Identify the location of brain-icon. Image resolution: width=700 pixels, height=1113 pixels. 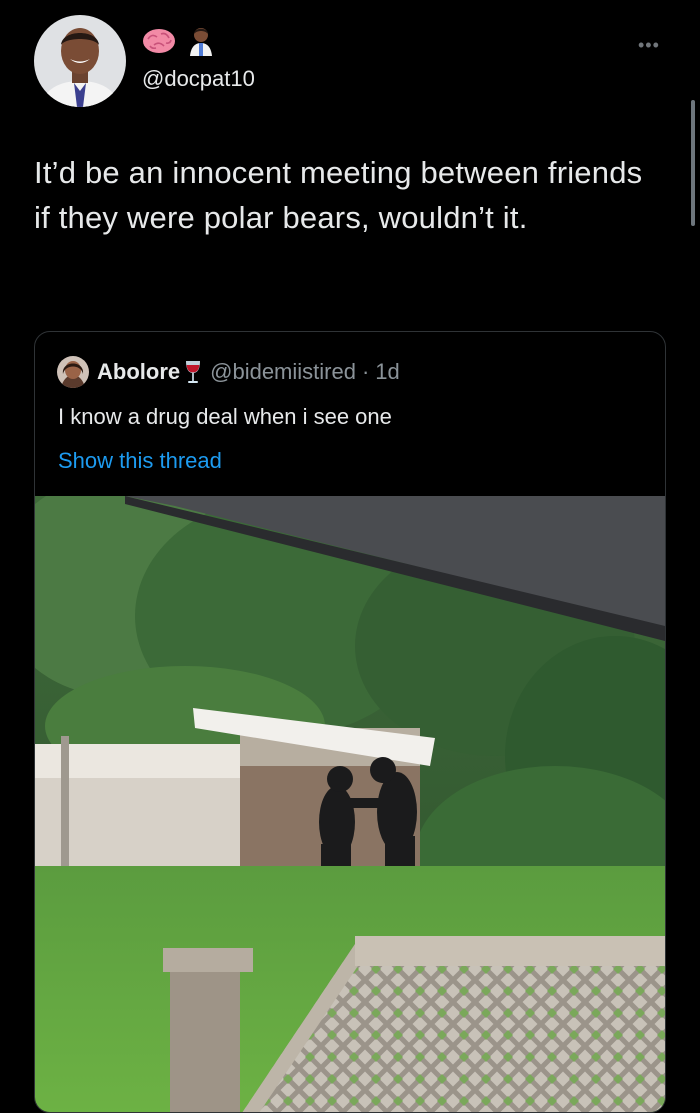
(159, 43).